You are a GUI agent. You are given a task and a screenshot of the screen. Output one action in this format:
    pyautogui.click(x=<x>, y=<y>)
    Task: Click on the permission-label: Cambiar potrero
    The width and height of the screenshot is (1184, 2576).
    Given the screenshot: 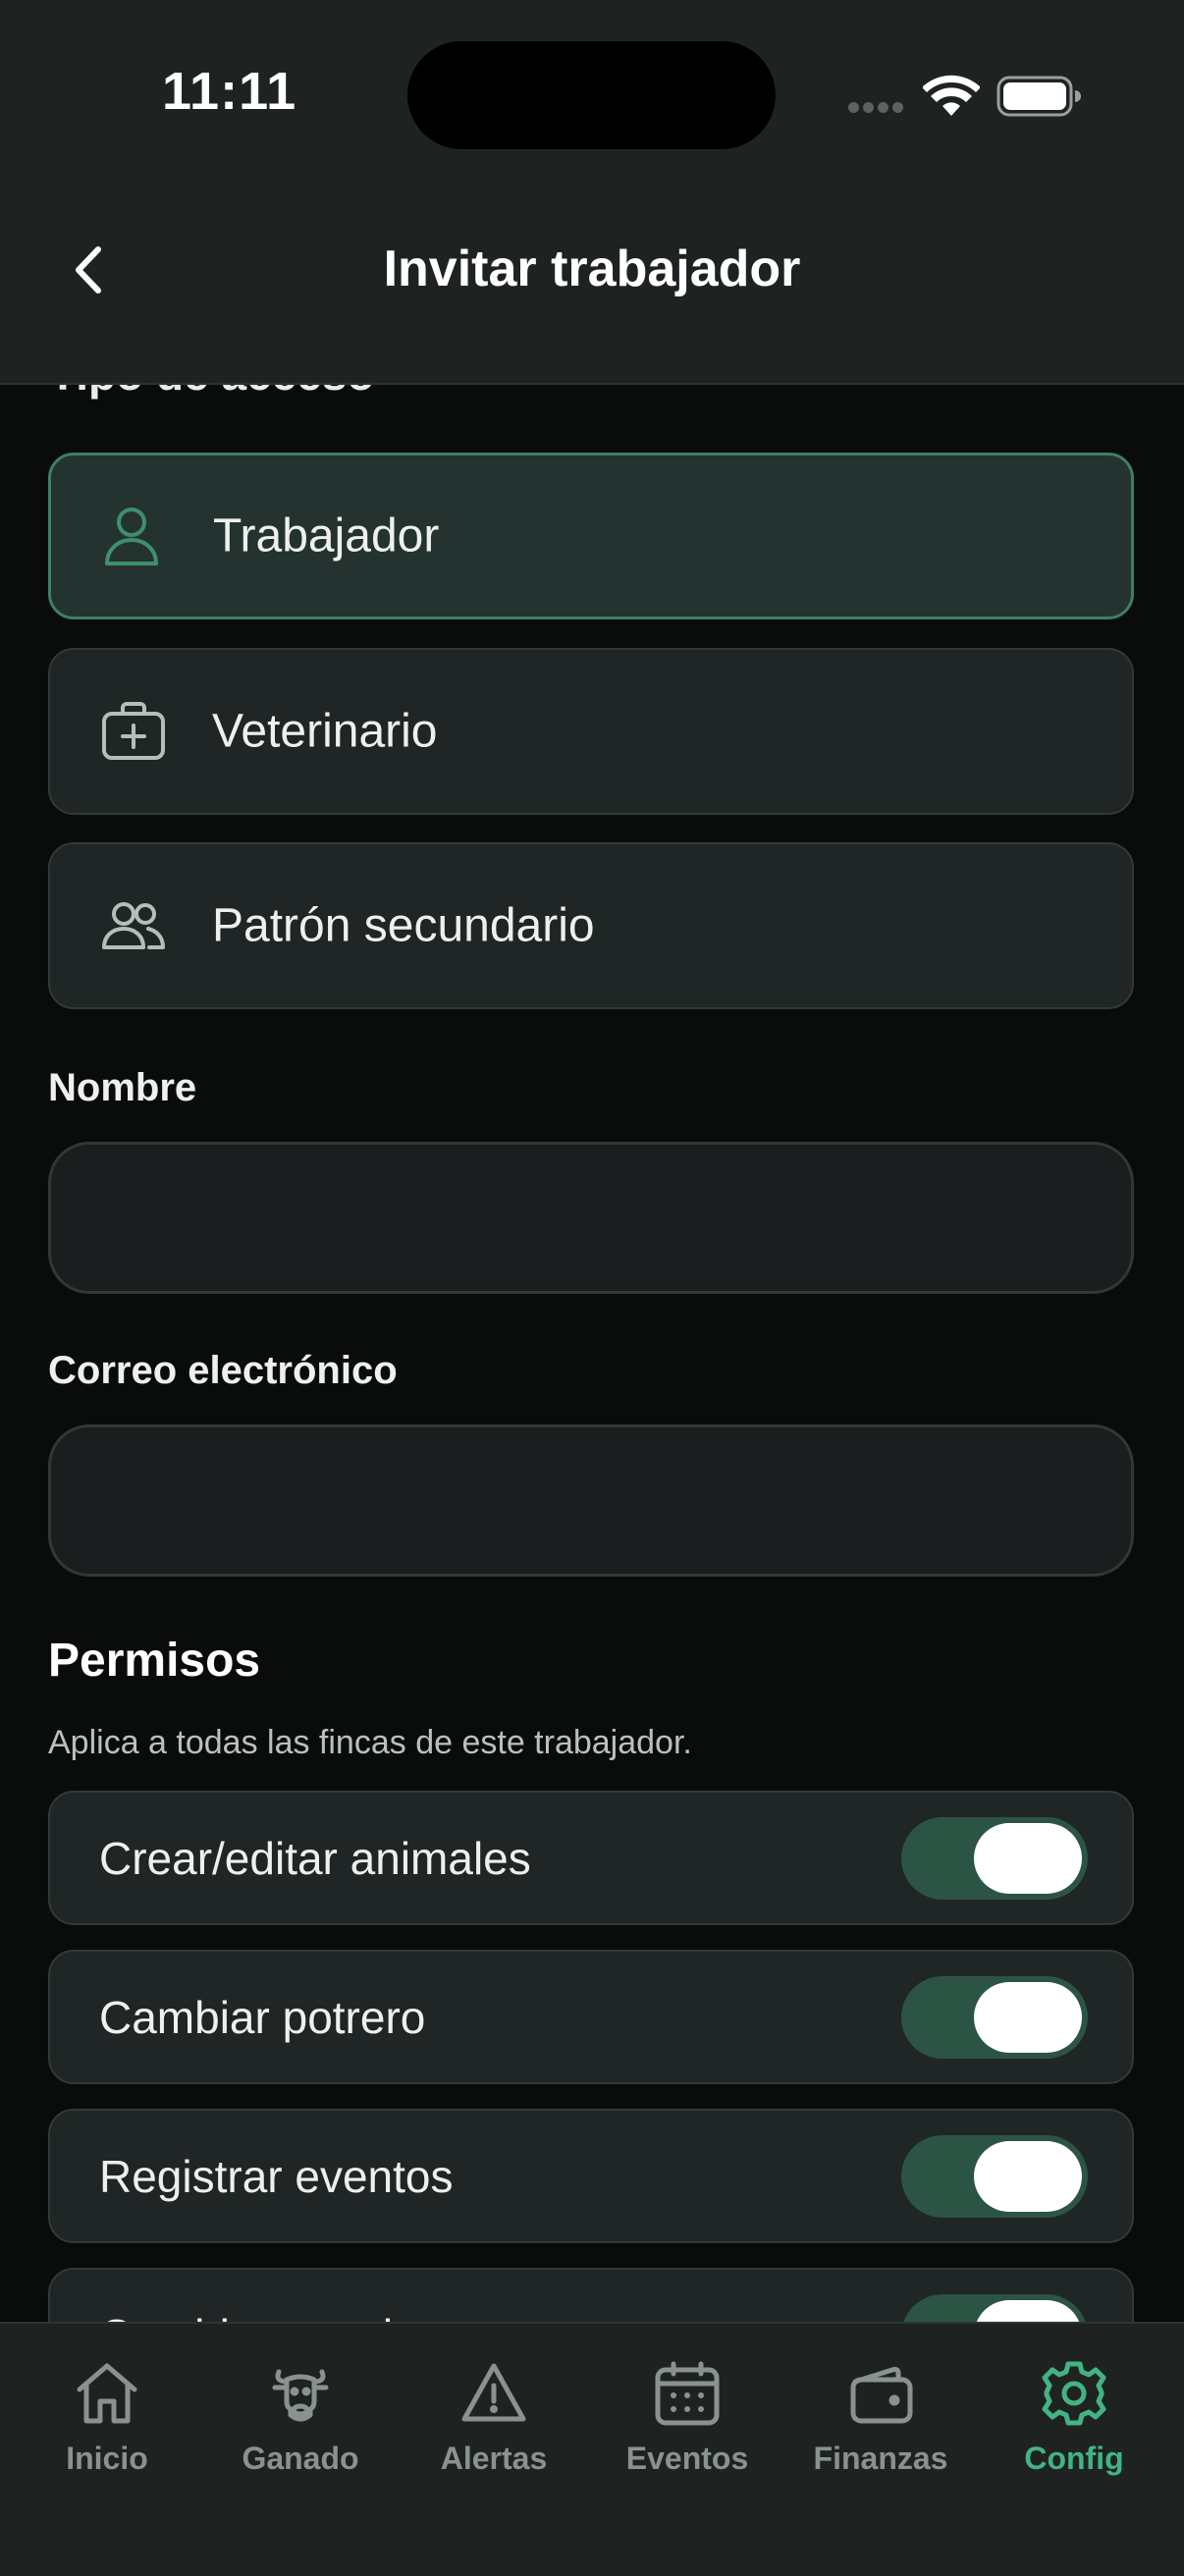 What is the action you would take?
    pyautogui.click(x=262, y=2017)
    